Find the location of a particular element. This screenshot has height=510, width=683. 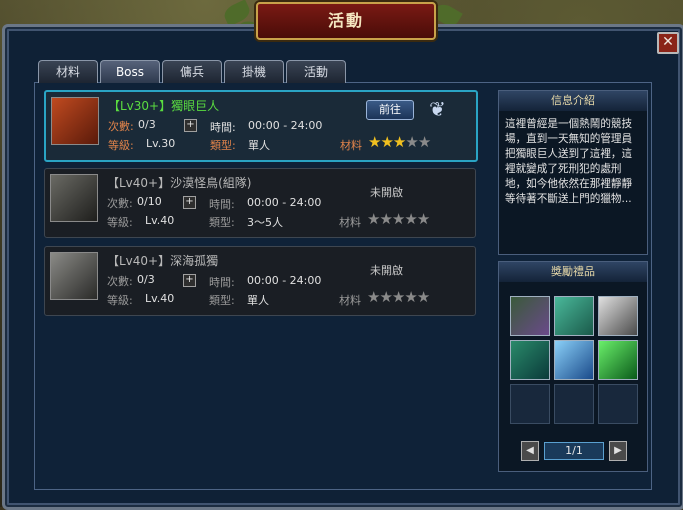

armor-icon is located at coordinates (530, 316).